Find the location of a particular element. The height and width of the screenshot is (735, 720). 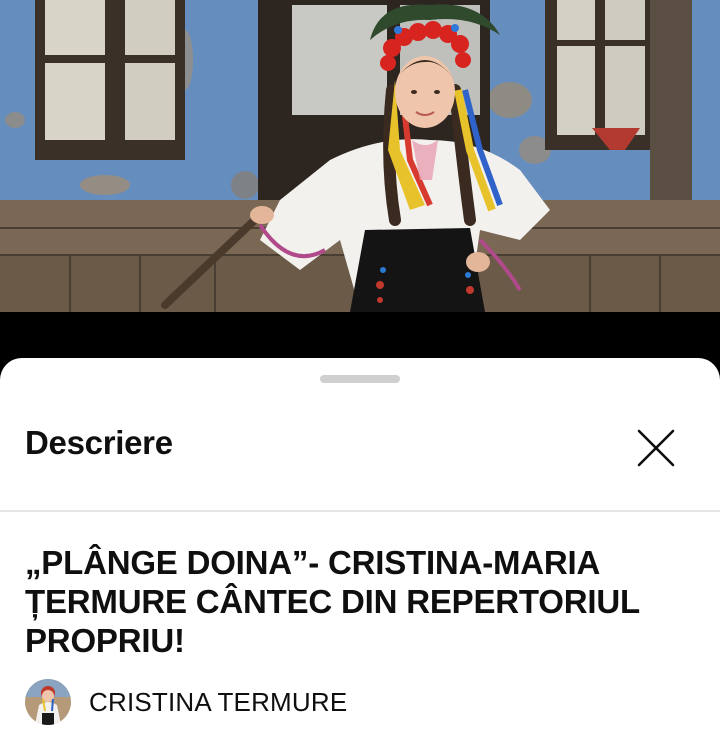

sheet-title: Descriere is located at coordinates (99, 442).